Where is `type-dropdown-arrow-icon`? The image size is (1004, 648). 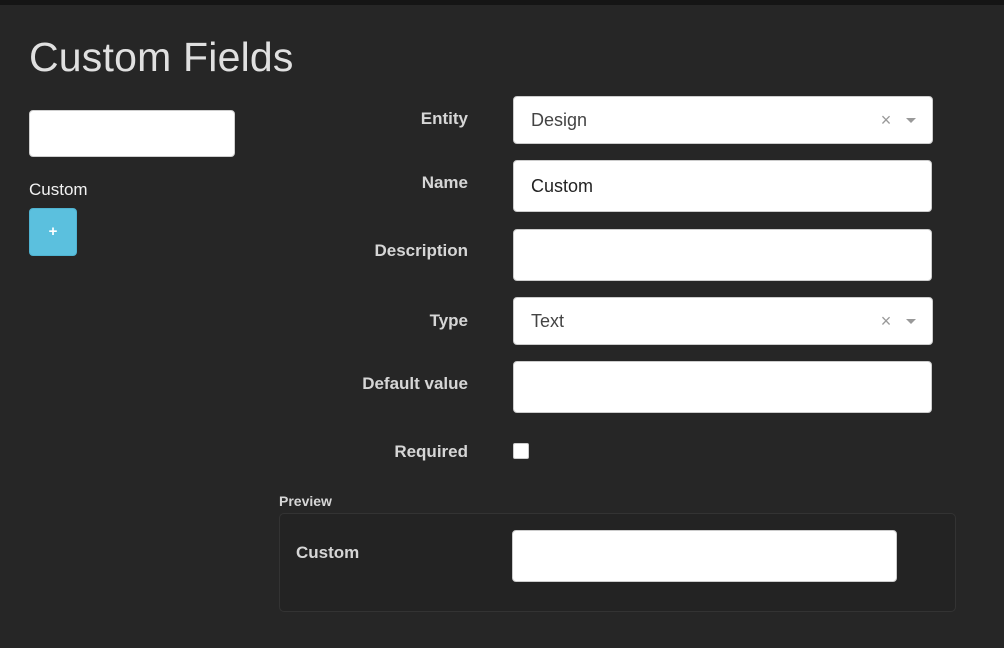
type-dropdown-arrow-icon is located at coordinates (911, 321).